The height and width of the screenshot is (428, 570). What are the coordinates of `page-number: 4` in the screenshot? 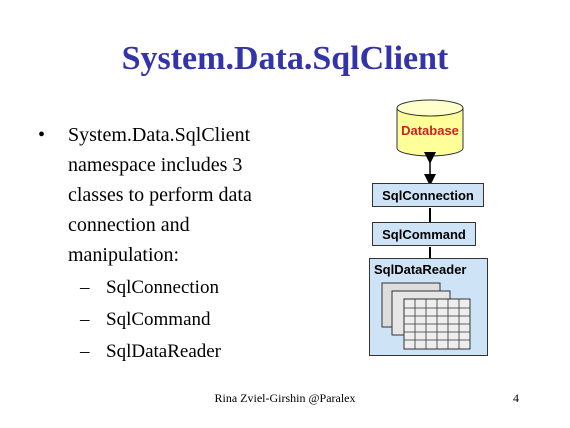 It's located at (516, 398).